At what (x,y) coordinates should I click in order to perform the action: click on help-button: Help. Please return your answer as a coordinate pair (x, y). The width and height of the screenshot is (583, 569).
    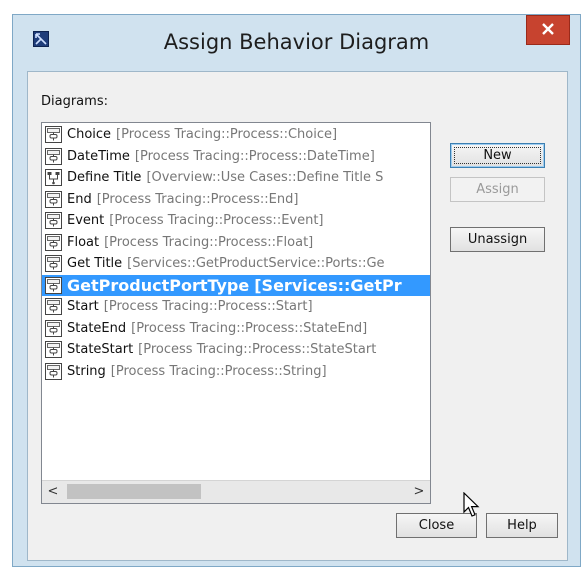
    Looking at the image, I should click on (522, 525).